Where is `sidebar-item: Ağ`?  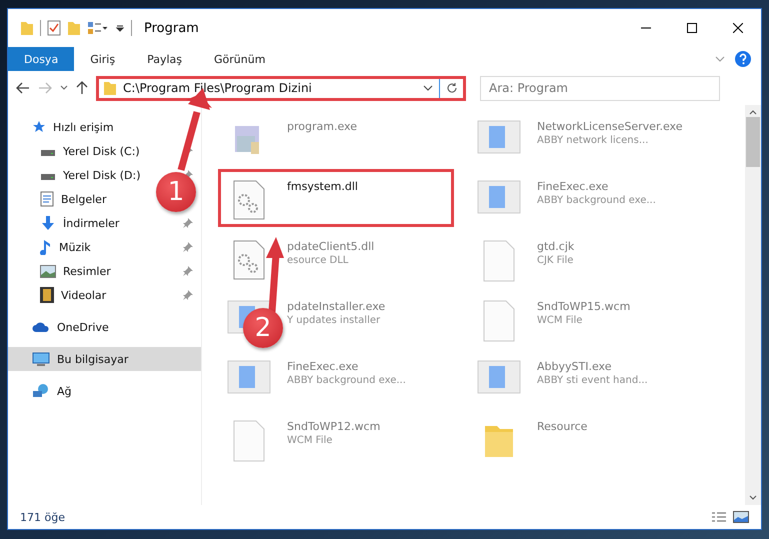
sidebar-item: Ağ is located at coordinates (104, 391).